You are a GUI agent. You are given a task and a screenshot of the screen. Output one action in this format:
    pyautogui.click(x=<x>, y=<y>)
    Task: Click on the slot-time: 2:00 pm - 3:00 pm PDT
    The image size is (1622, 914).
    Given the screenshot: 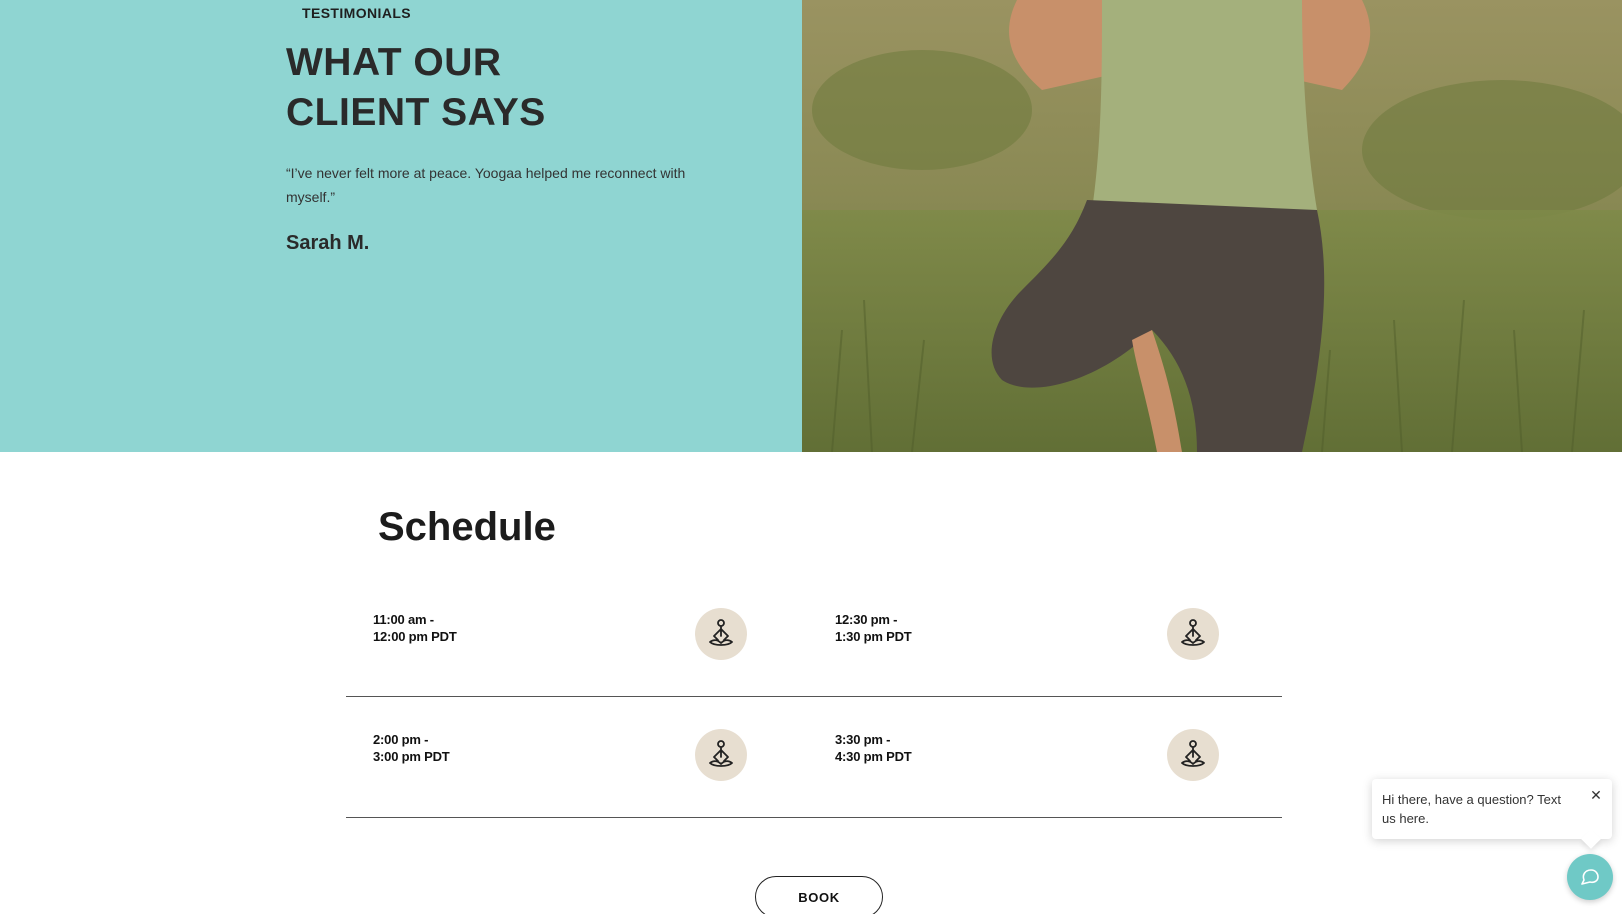 What is the action you would take?
    pyautogui.click(x=411, y=748)
    